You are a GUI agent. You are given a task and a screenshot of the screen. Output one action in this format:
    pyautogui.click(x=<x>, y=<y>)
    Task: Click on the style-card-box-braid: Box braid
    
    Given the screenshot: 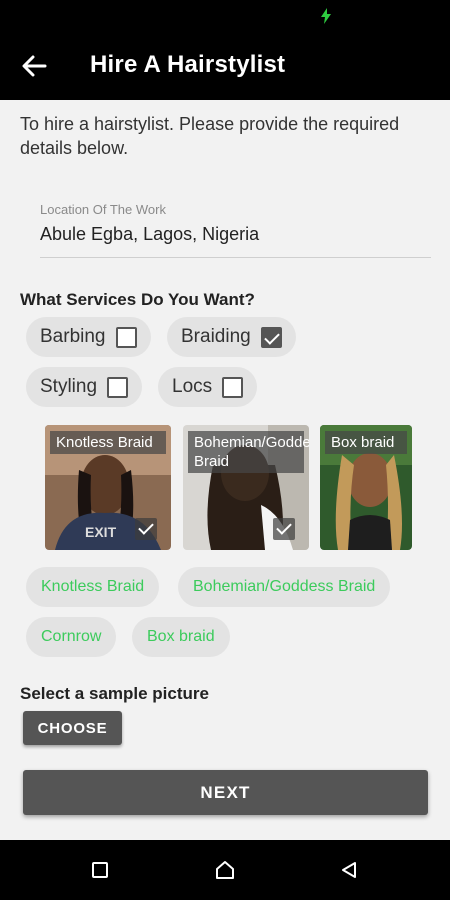 What is the action you would take?
    pyautogui.click(x=366, y=487)
    